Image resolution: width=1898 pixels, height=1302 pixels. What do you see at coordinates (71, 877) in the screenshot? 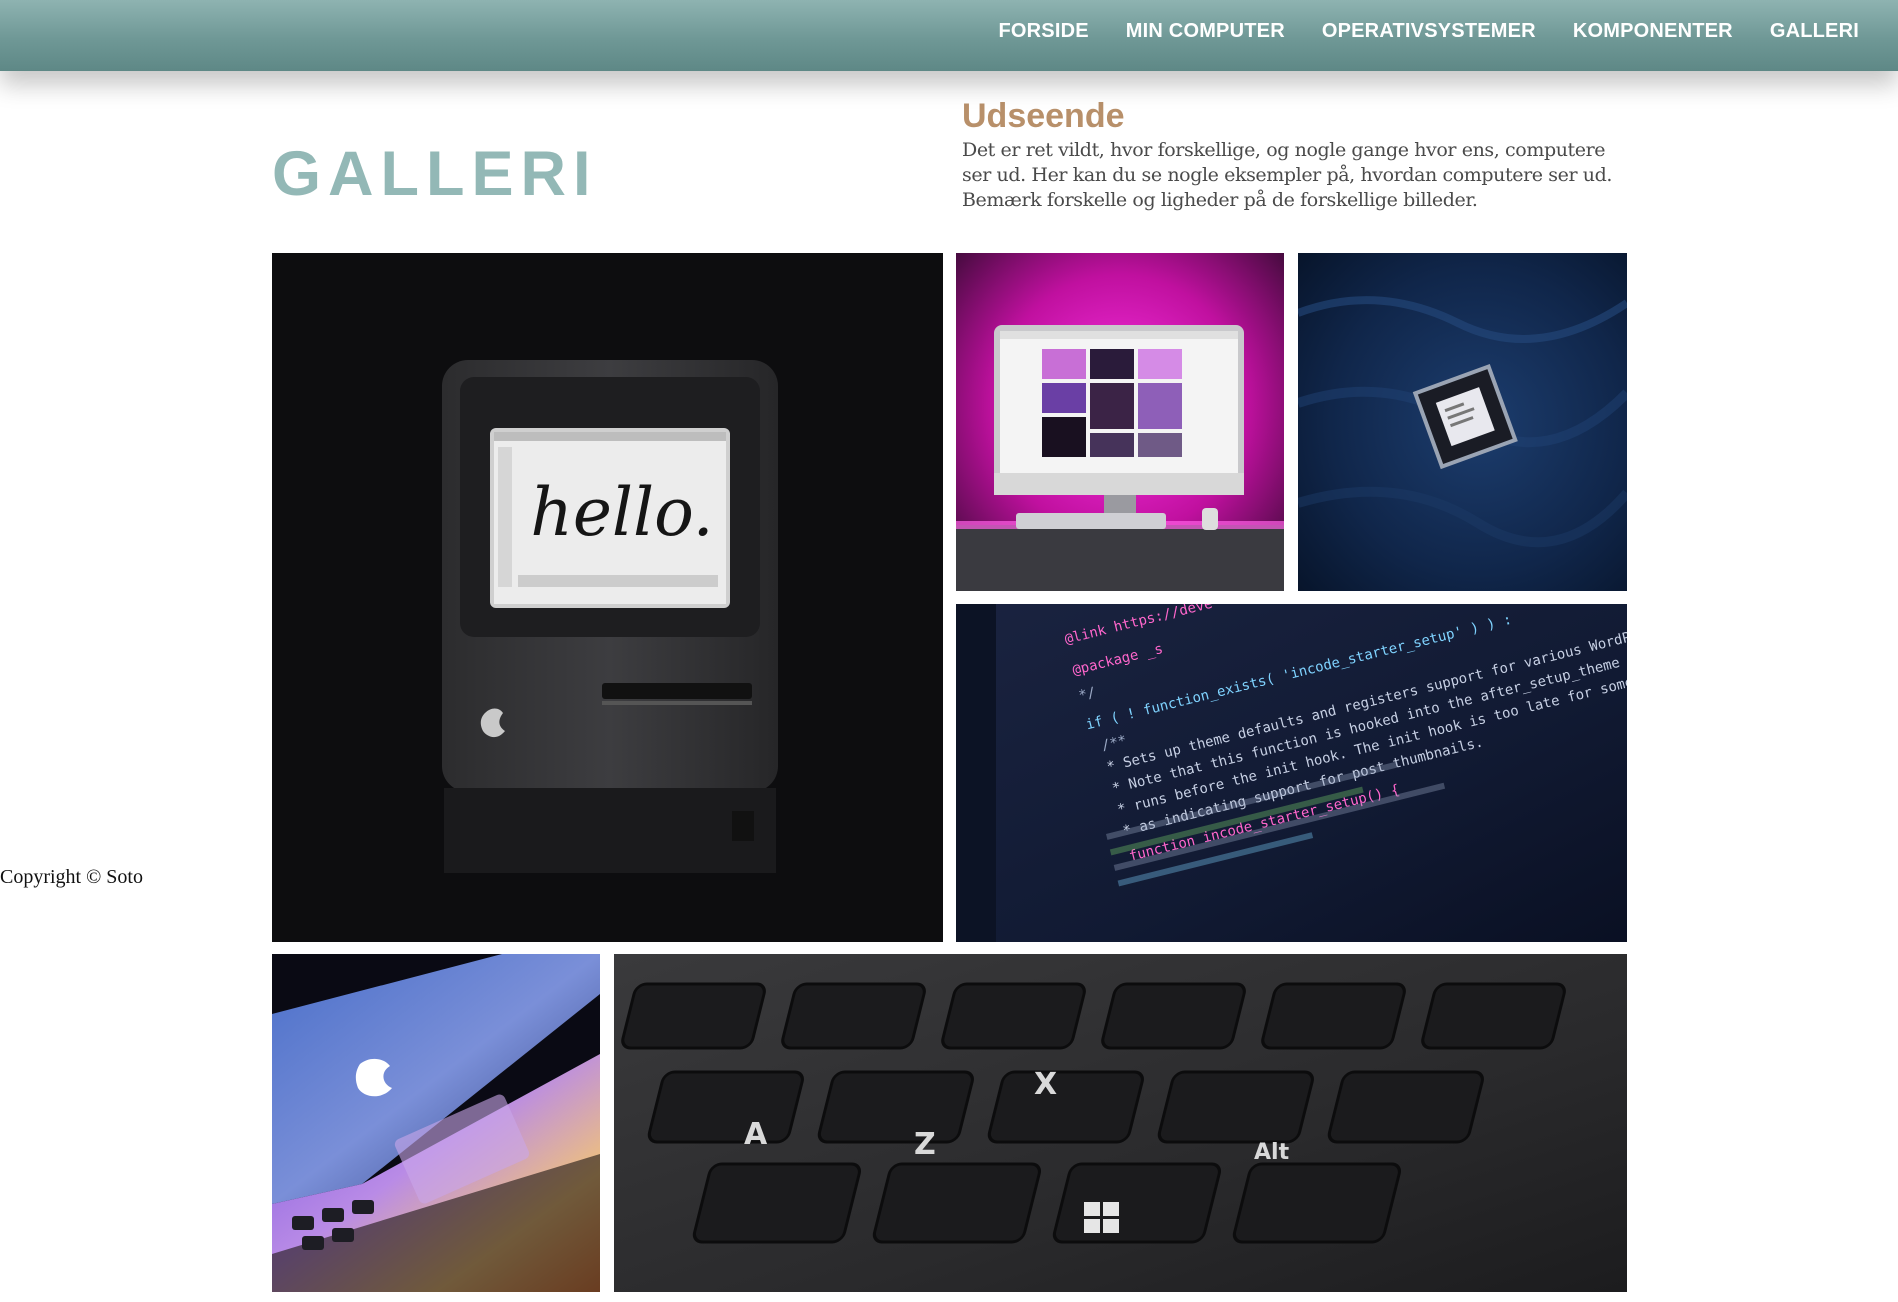
I see `copyright-text: Copyright © Soto` at bounding box center [71, 877].